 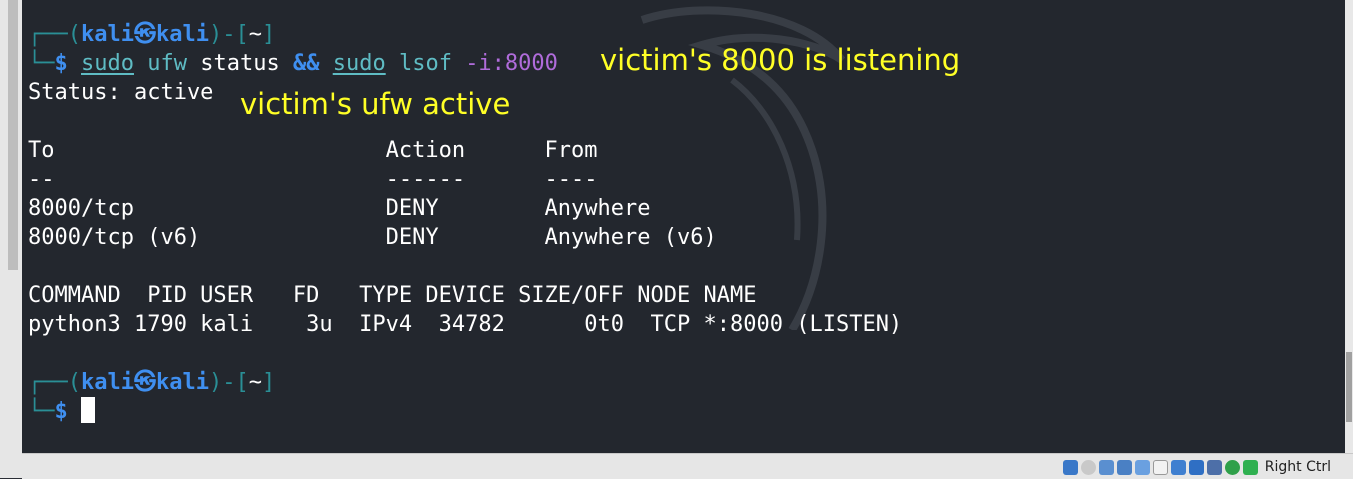 What do you see at coordinates (511, 63) in the screenshot?
I see `command-argument: -i:8000` at bounding box center [511, 63].